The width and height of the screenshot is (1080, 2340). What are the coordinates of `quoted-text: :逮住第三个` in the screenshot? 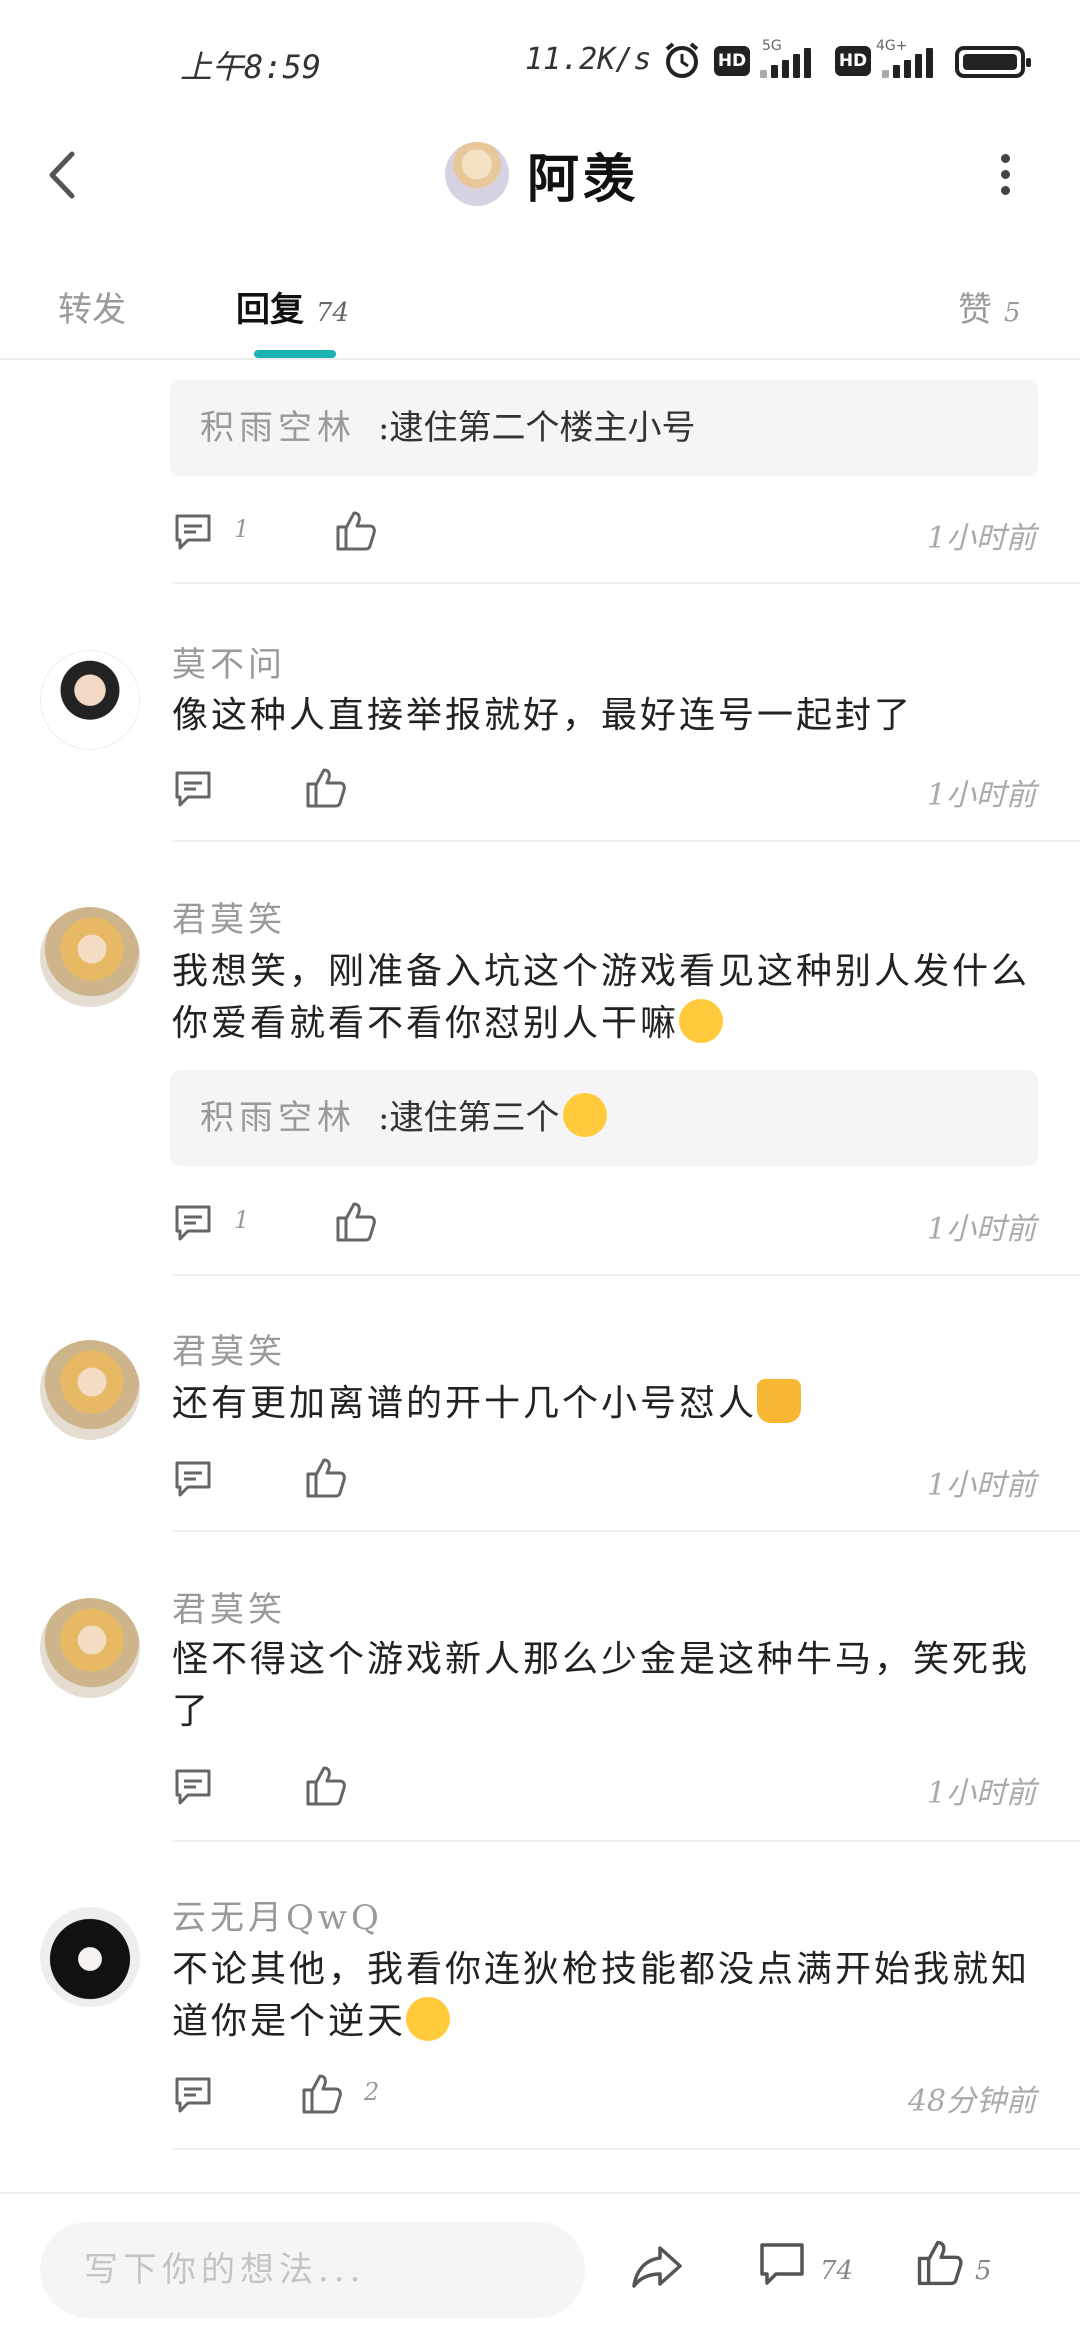 It's located at (469, 1118).